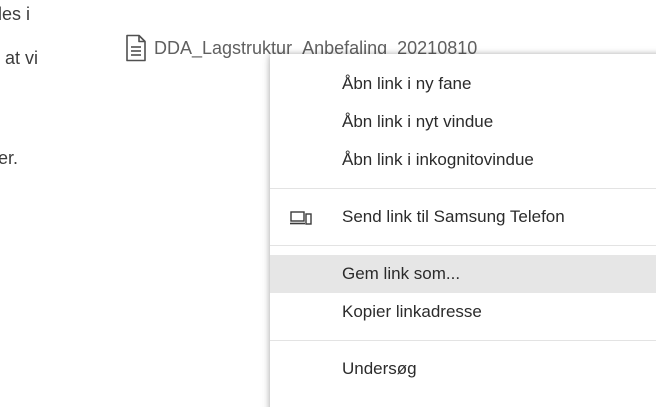  I want to click on devices-icon, so click(301, 217).